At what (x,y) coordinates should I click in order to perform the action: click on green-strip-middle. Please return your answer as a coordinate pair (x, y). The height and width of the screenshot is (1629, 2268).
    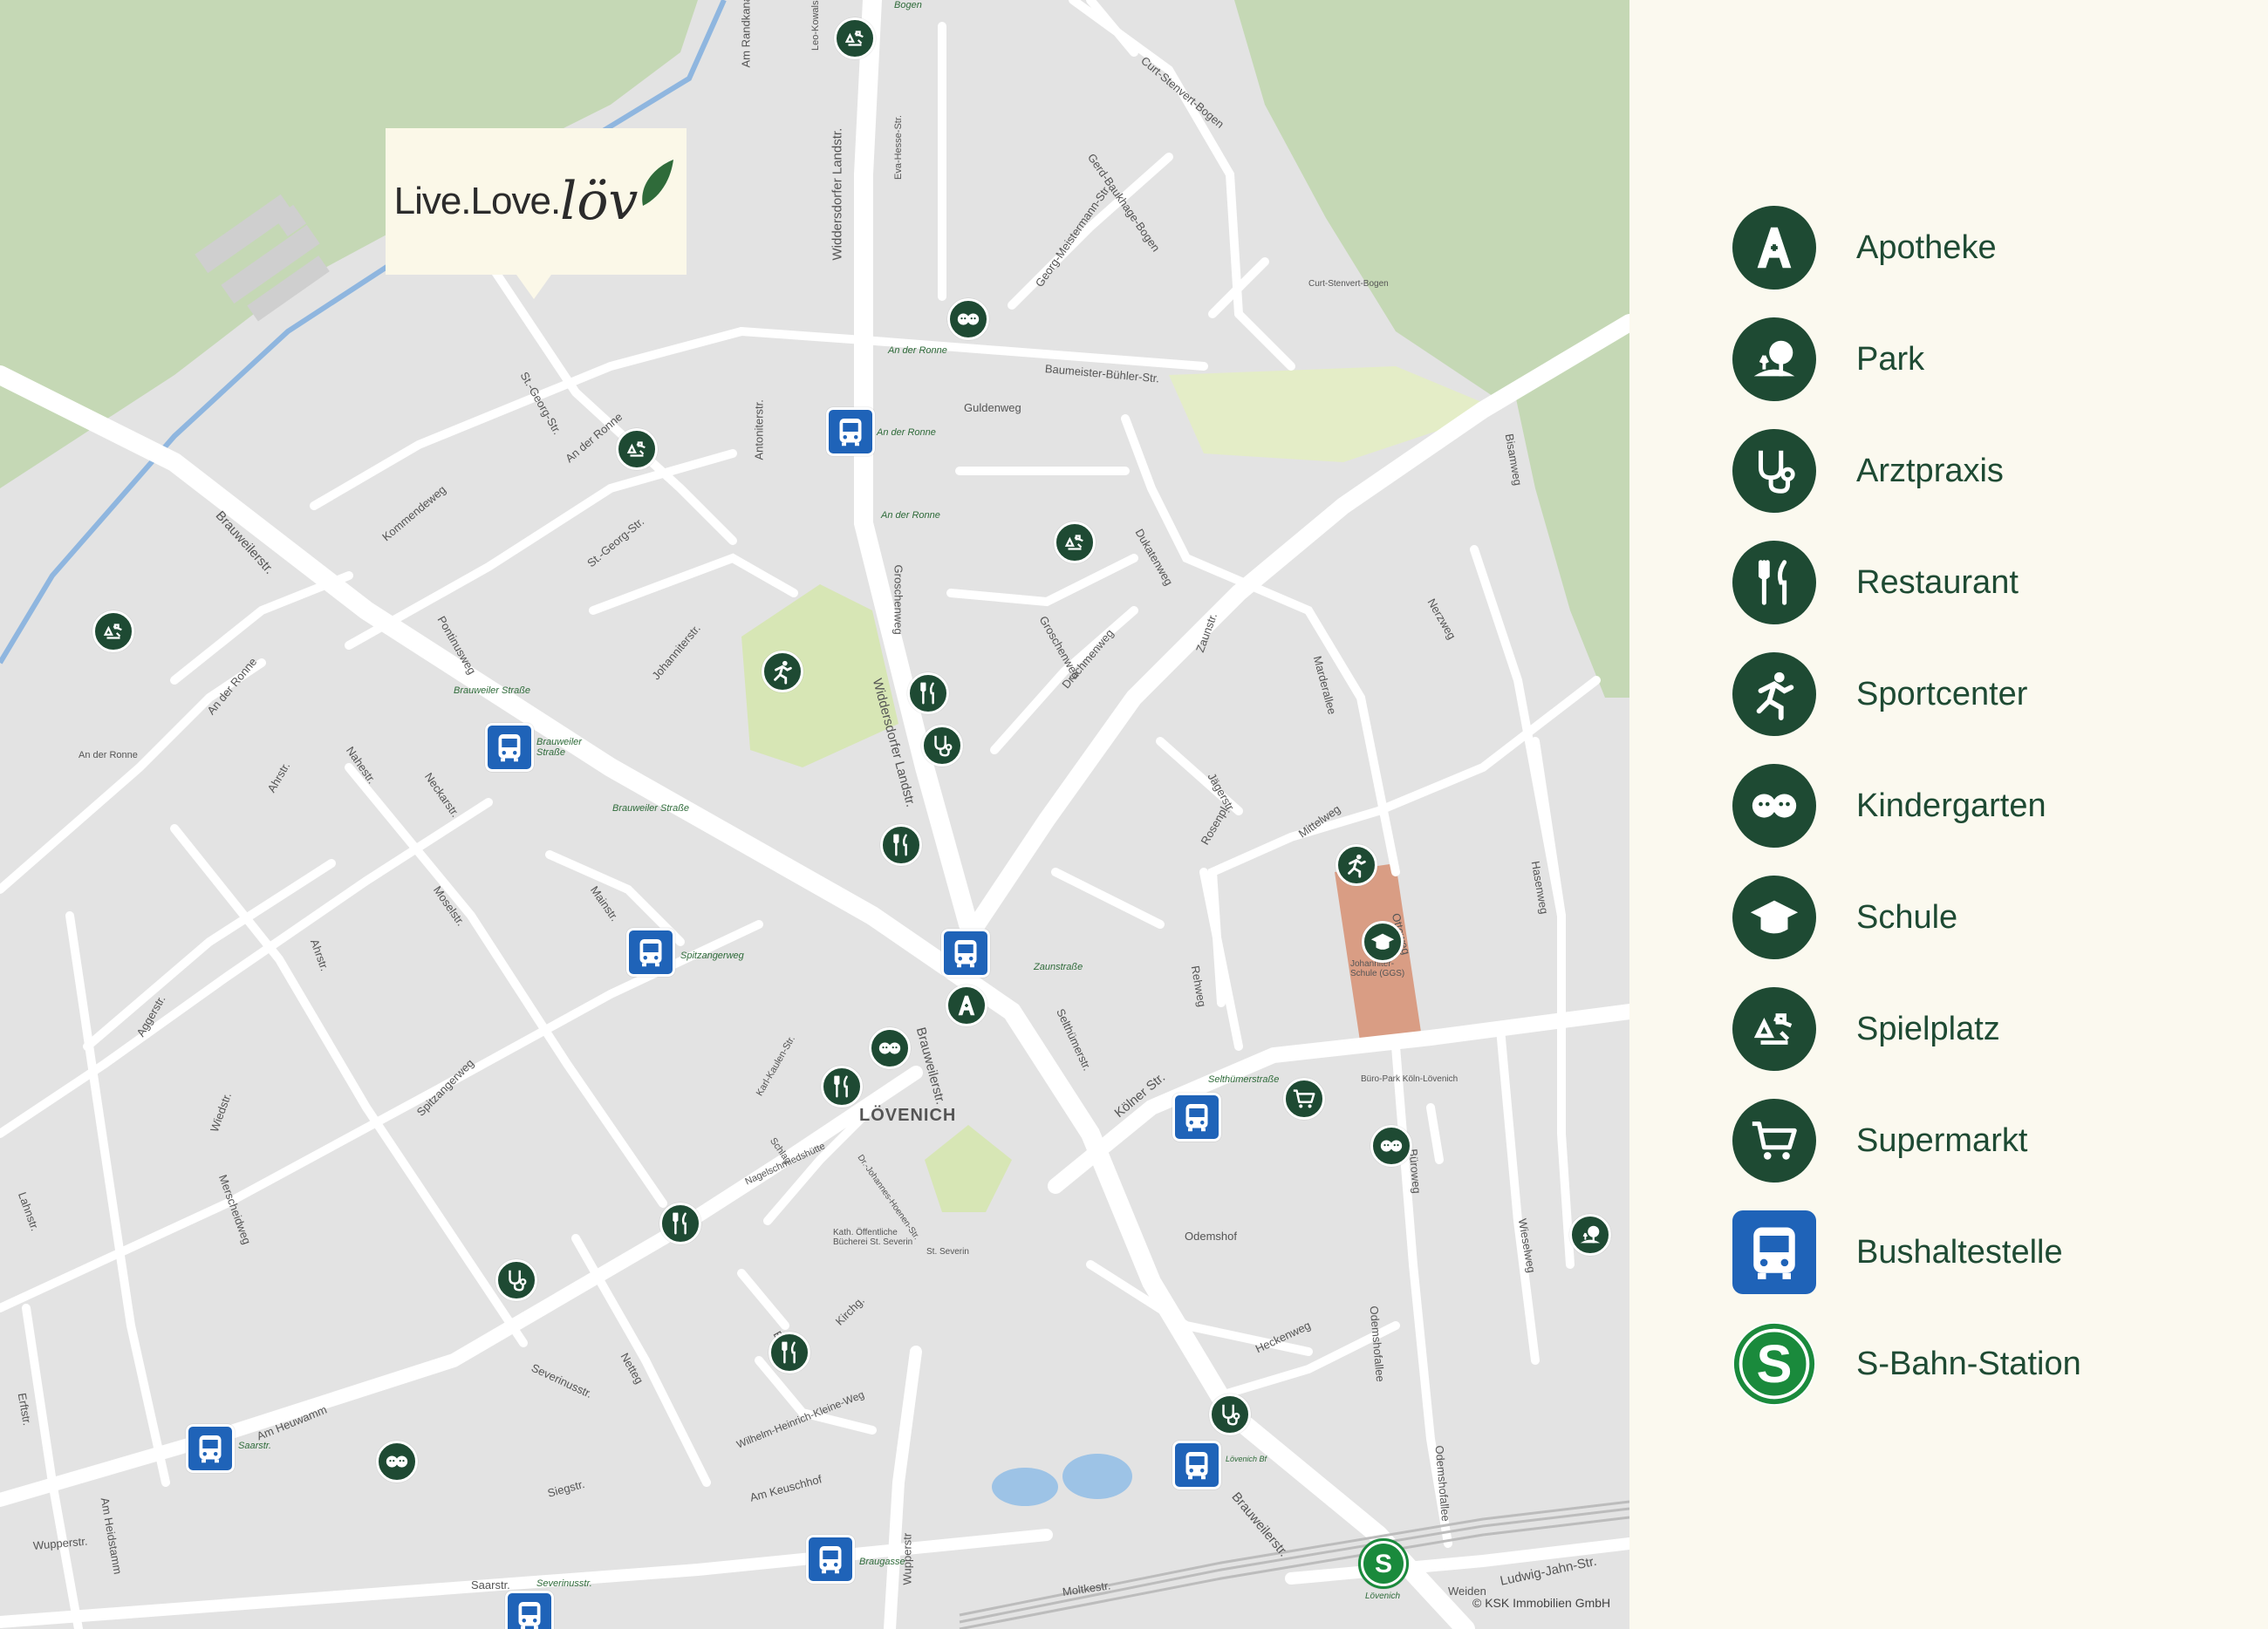
    Looking at the image, I should click on (969, 1168).